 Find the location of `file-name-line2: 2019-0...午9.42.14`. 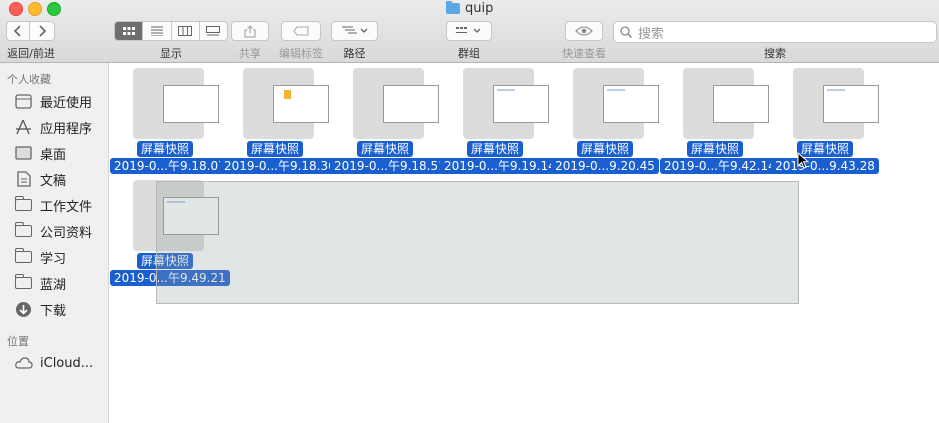

file-name-line2: 2019-0...午9.42.14 is located at coordinates (720, 166).